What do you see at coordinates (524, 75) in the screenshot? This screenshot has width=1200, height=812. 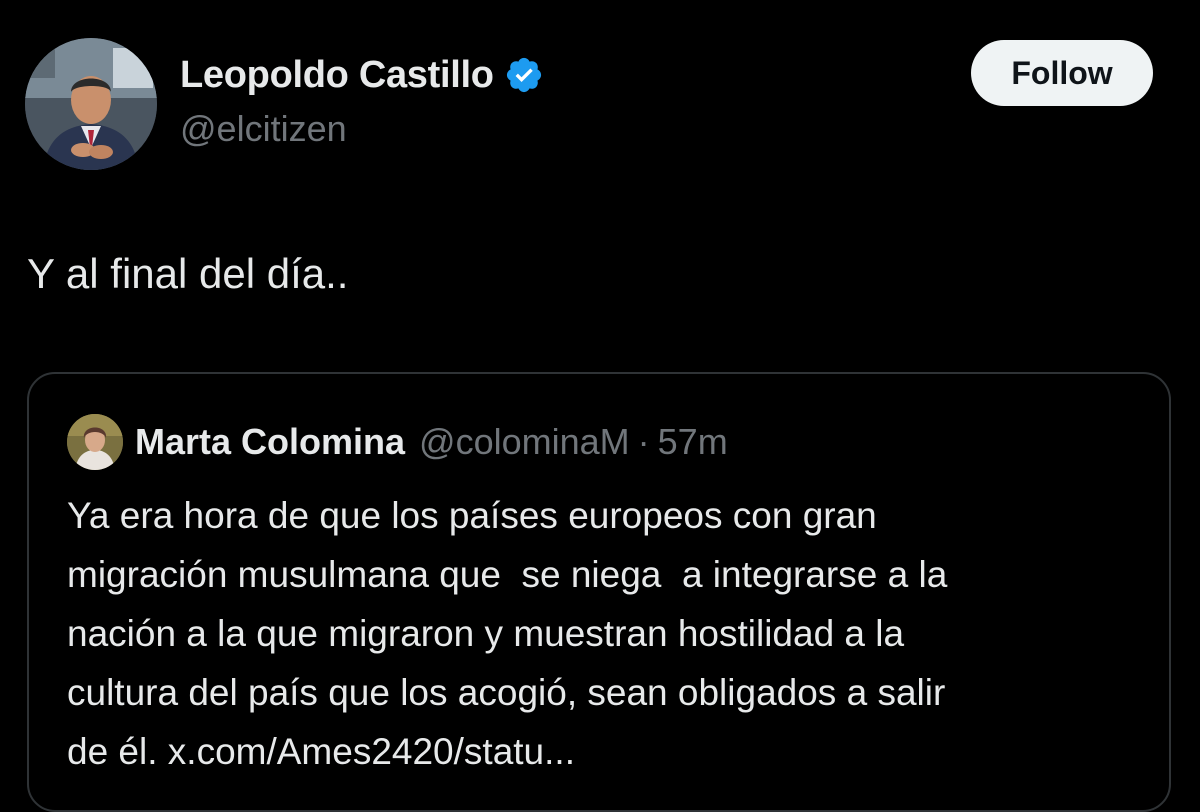 I see `verified-badge-icon` at bounding box center [524, 75].